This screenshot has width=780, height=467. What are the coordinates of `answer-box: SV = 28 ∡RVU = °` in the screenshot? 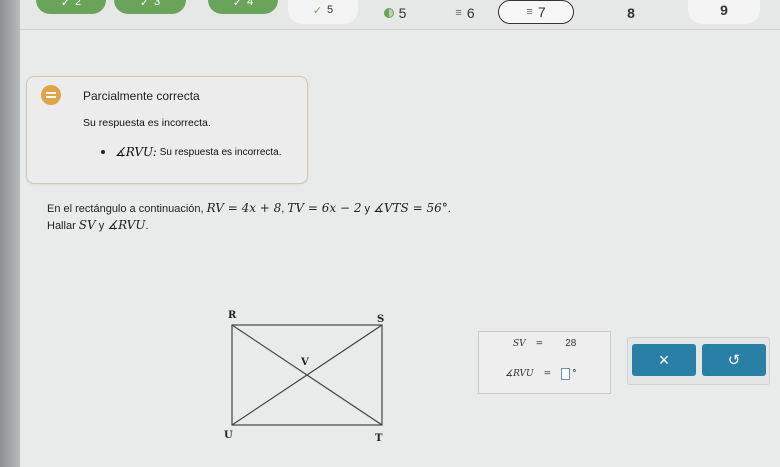 It's located at (544, 362).